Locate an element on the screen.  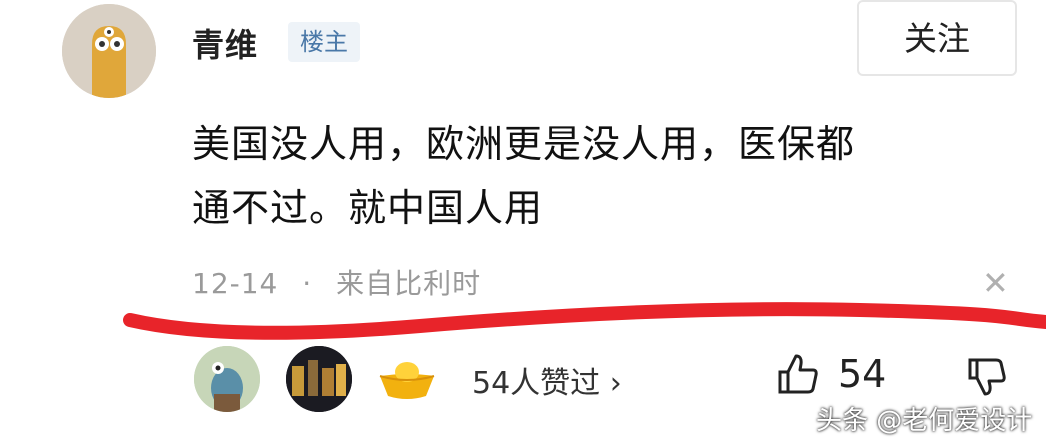
comment-line-1: 美国没人用，欧洲更是没人用，医保都 is located at coordinates (524, 144).